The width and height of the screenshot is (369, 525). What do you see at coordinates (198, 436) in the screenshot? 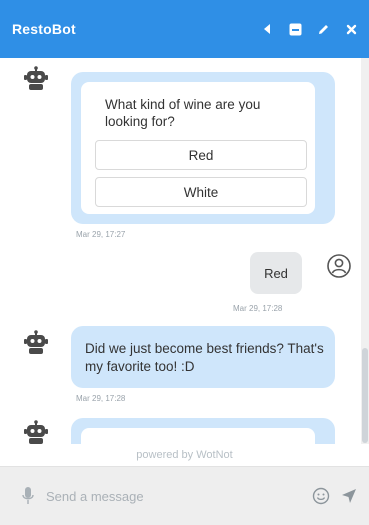
I see `next-card` at bounding box center [198, 436].